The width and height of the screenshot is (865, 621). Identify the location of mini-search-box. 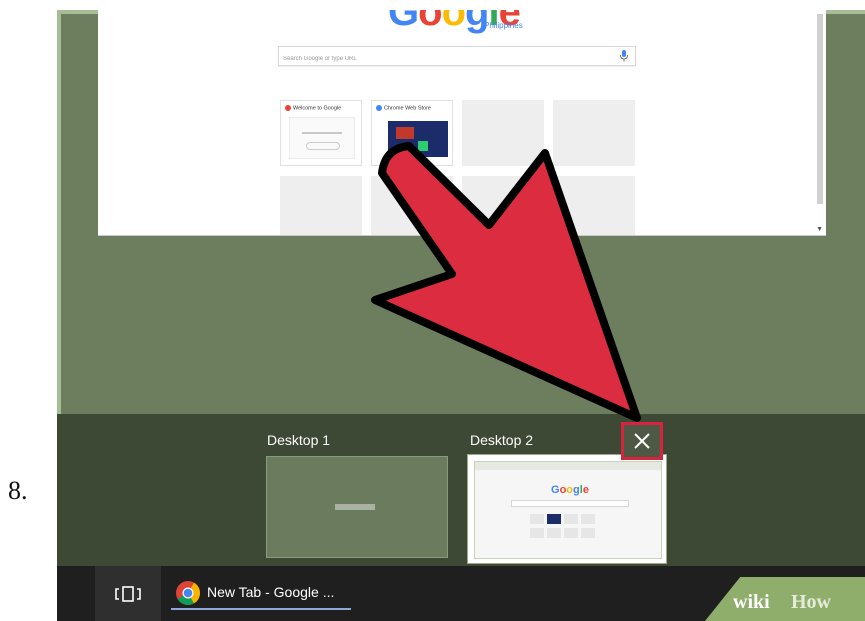
(570, 503).